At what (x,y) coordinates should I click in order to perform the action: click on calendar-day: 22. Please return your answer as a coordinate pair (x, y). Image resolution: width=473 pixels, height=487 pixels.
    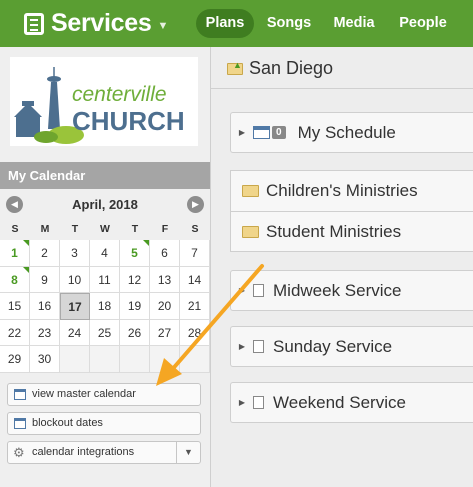
    Looking at the image, I should click on (15, 332).